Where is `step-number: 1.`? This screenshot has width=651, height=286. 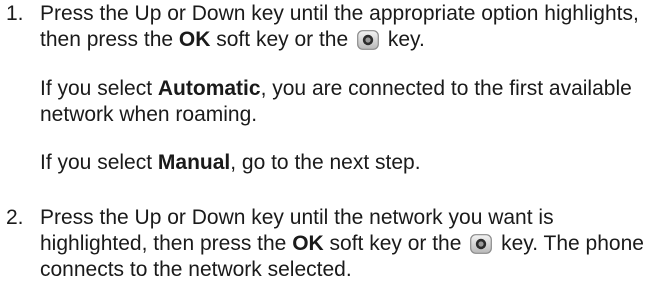
step-number: 1. is located at coordinates (15, 13).